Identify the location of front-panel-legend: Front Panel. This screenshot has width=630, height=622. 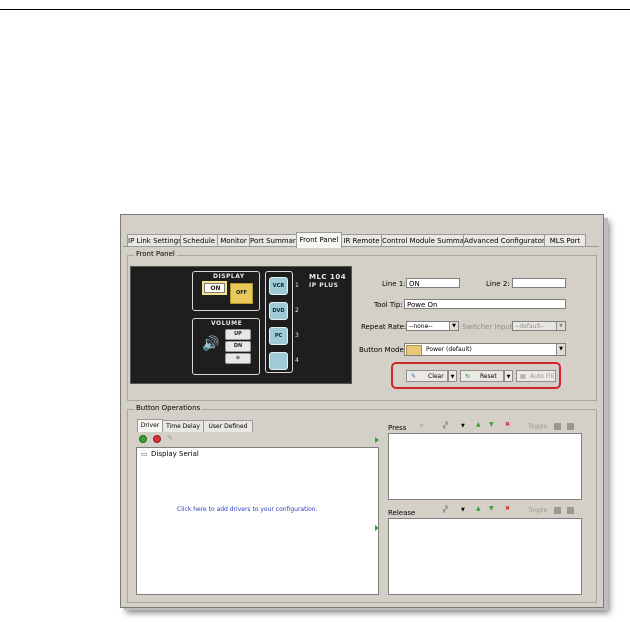
(155, 254).